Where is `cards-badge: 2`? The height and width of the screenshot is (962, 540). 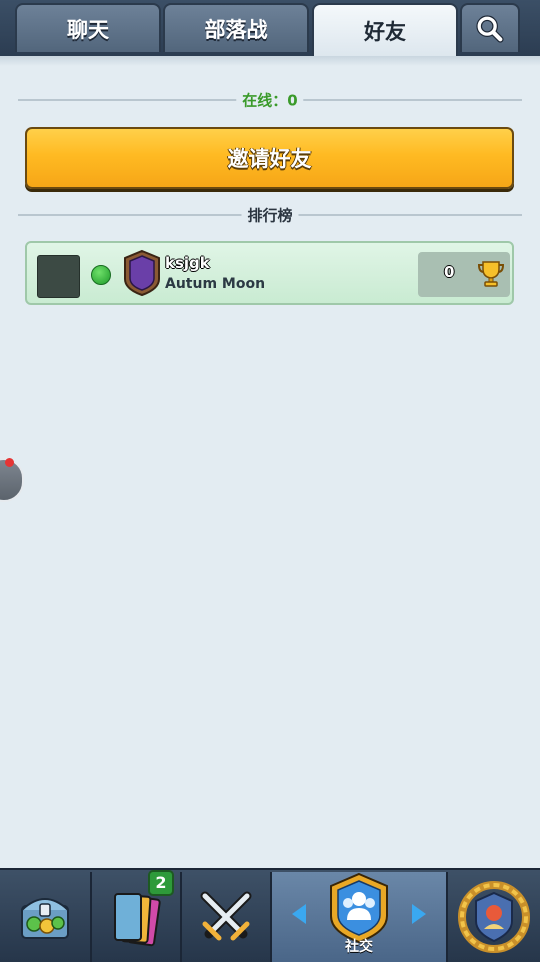
cards-badge: 2 is located at coordinates (161, 883).